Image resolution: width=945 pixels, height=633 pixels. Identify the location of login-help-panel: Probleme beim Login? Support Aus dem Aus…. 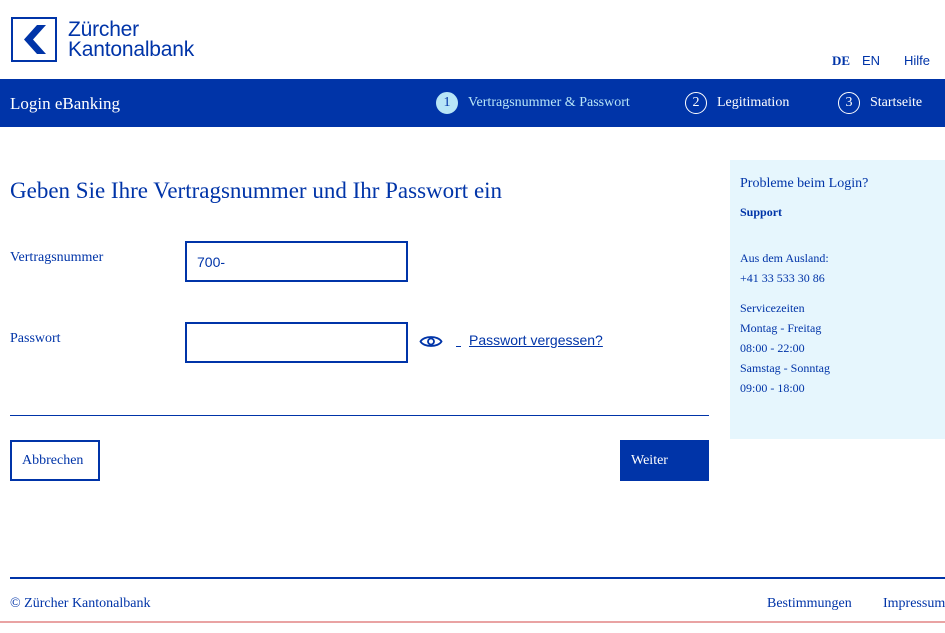
(837, 299).